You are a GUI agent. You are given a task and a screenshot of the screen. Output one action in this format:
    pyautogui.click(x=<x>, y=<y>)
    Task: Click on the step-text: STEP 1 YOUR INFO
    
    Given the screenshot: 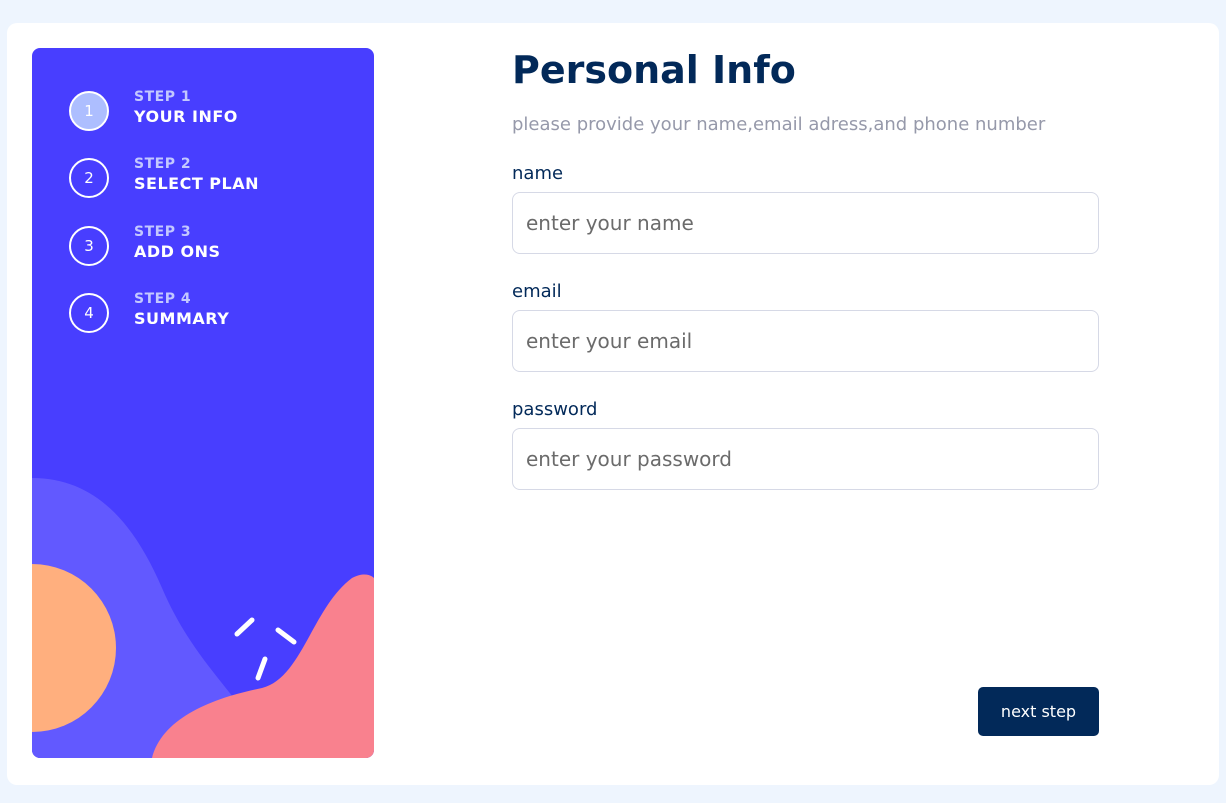 What is the action you would take?
    pyautogui.click(x=186, y=108)
    